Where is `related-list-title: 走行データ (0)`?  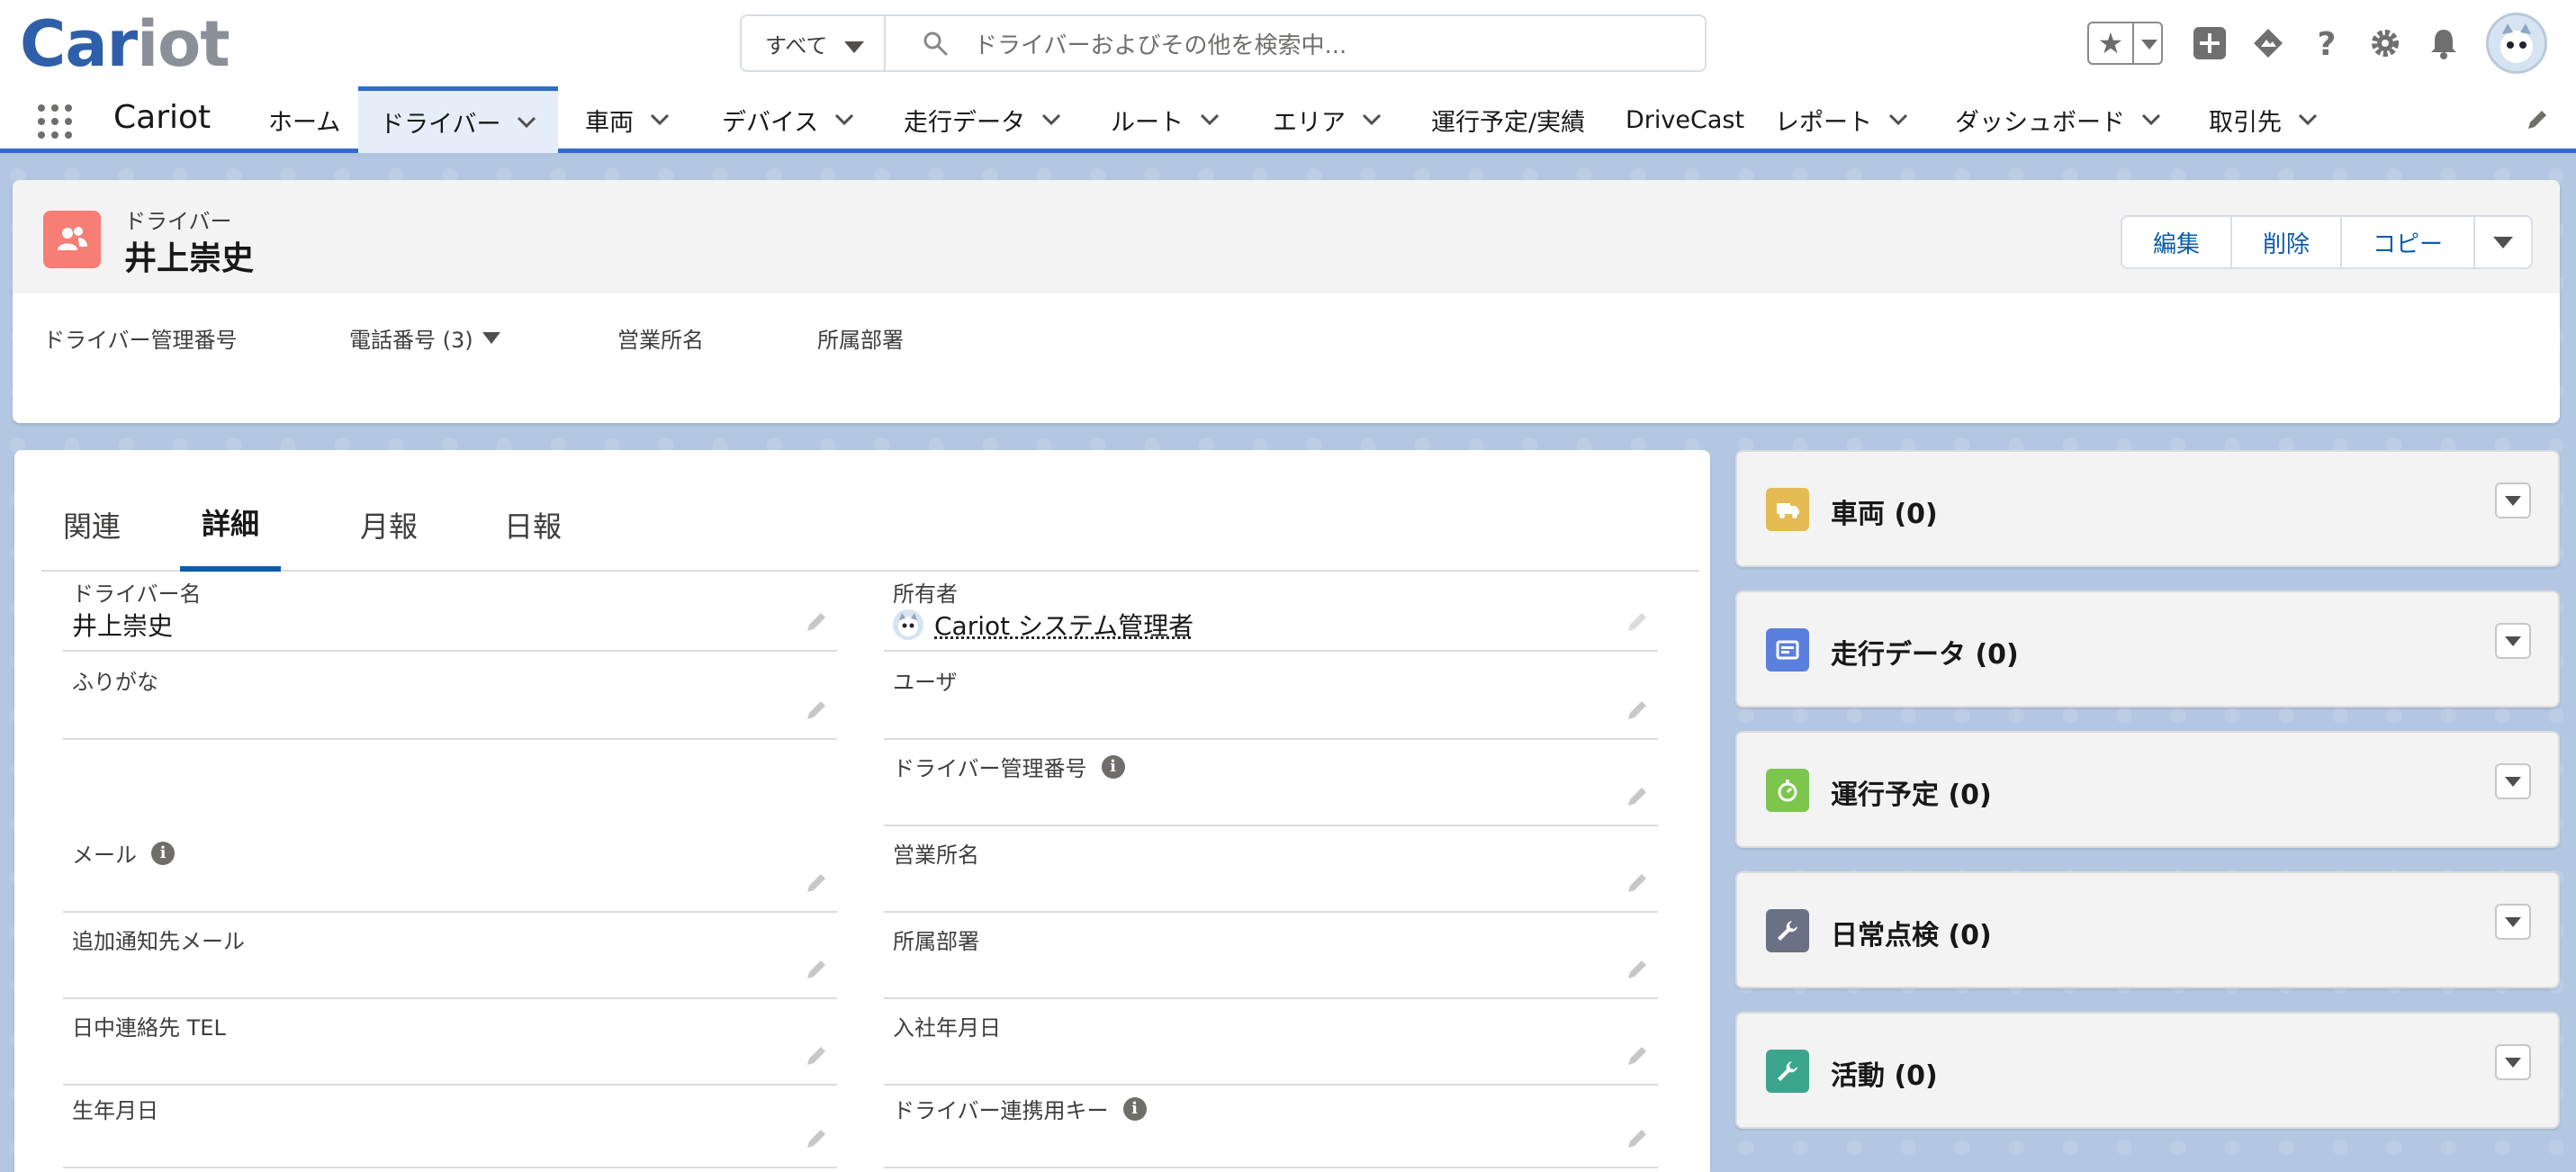 related-list-title: 走行データ (0) is located at coordinates (1925, 652).